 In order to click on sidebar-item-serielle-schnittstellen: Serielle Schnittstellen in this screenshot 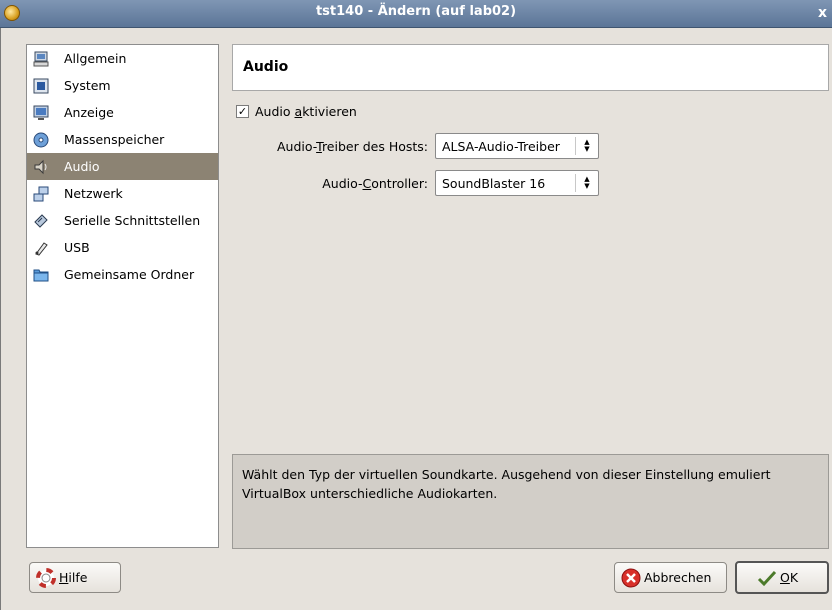, I will do `click(122, 220)`.